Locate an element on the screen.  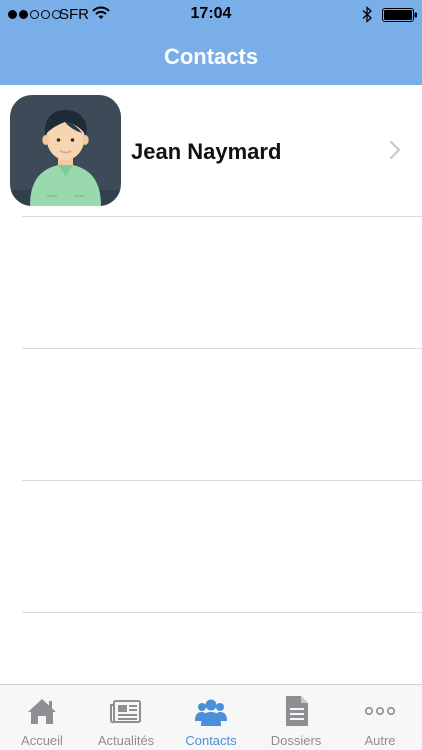
tab-dossiers: Dossiers is located at coordinates (296, 717).